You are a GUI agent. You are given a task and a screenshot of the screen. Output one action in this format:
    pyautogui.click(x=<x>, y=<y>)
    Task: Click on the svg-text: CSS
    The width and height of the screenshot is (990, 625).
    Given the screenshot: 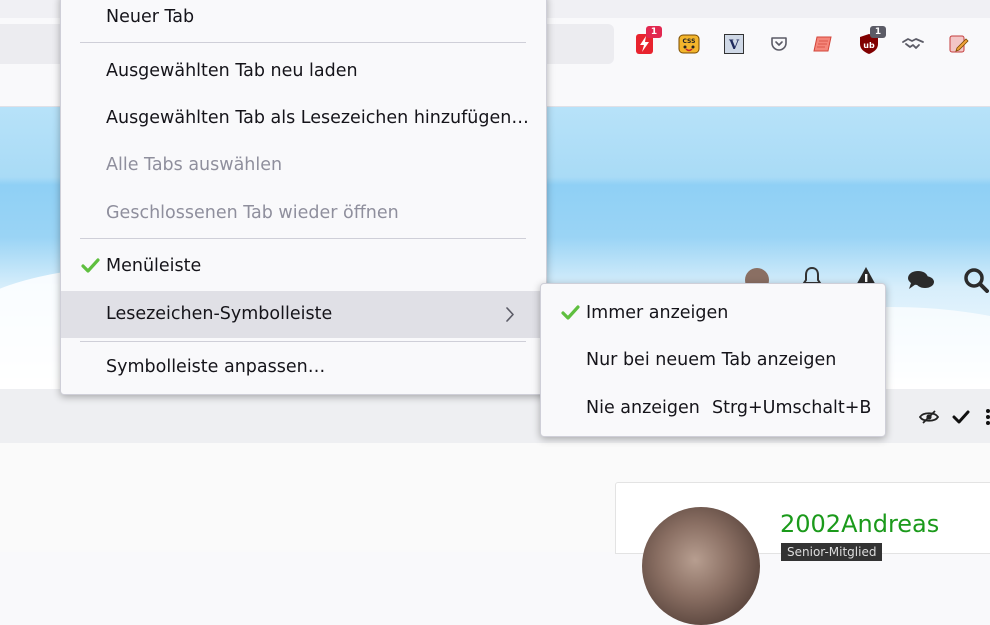 What is the action you would take?
    pyautogui.click(x=689, y=41)
    